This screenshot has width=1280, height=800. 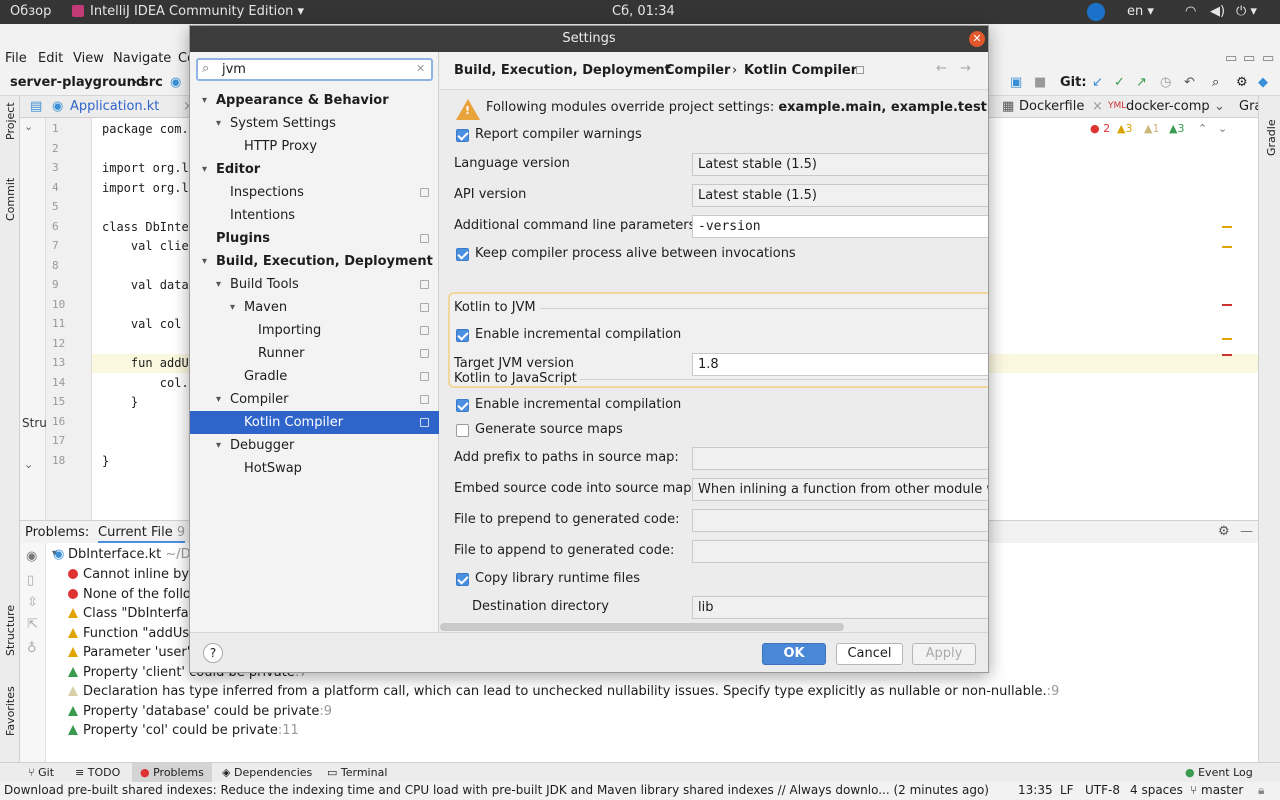 I want to click on tree-item-compiler: ▾ Compiler, so click(x=314, y=399).